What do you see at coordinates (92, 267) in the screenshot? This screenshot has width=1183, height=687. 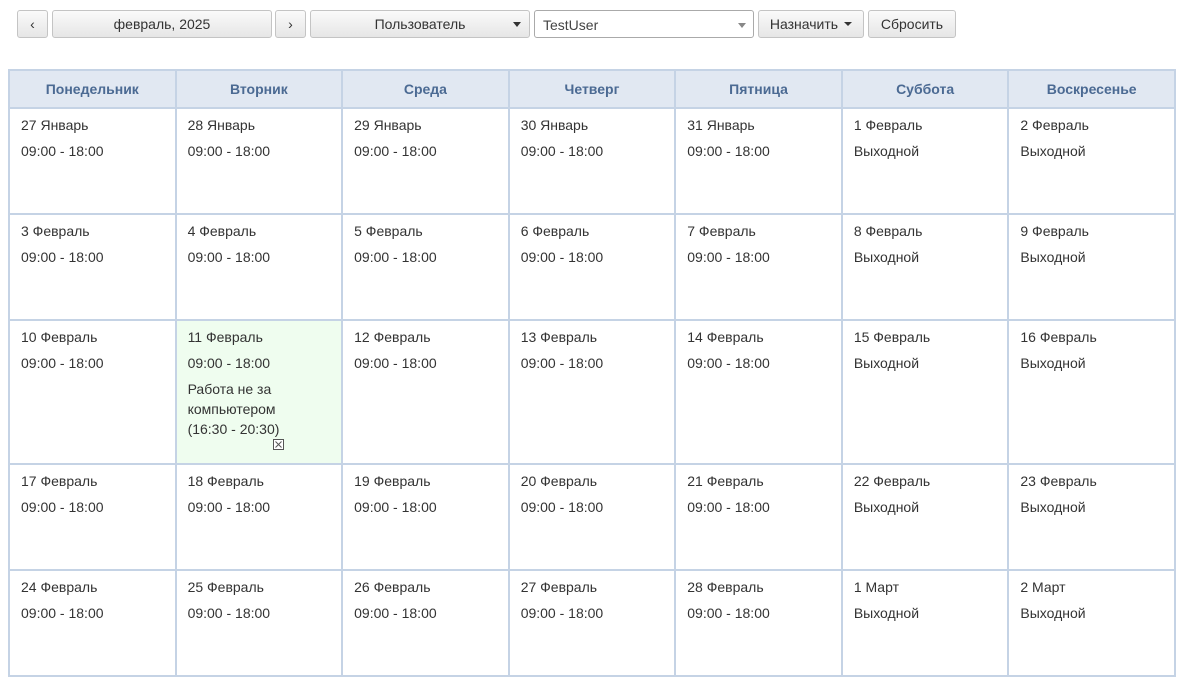 I see `day-cell: 3 Февраль 09:00 - 18:00` at bounding box center [92, 267].